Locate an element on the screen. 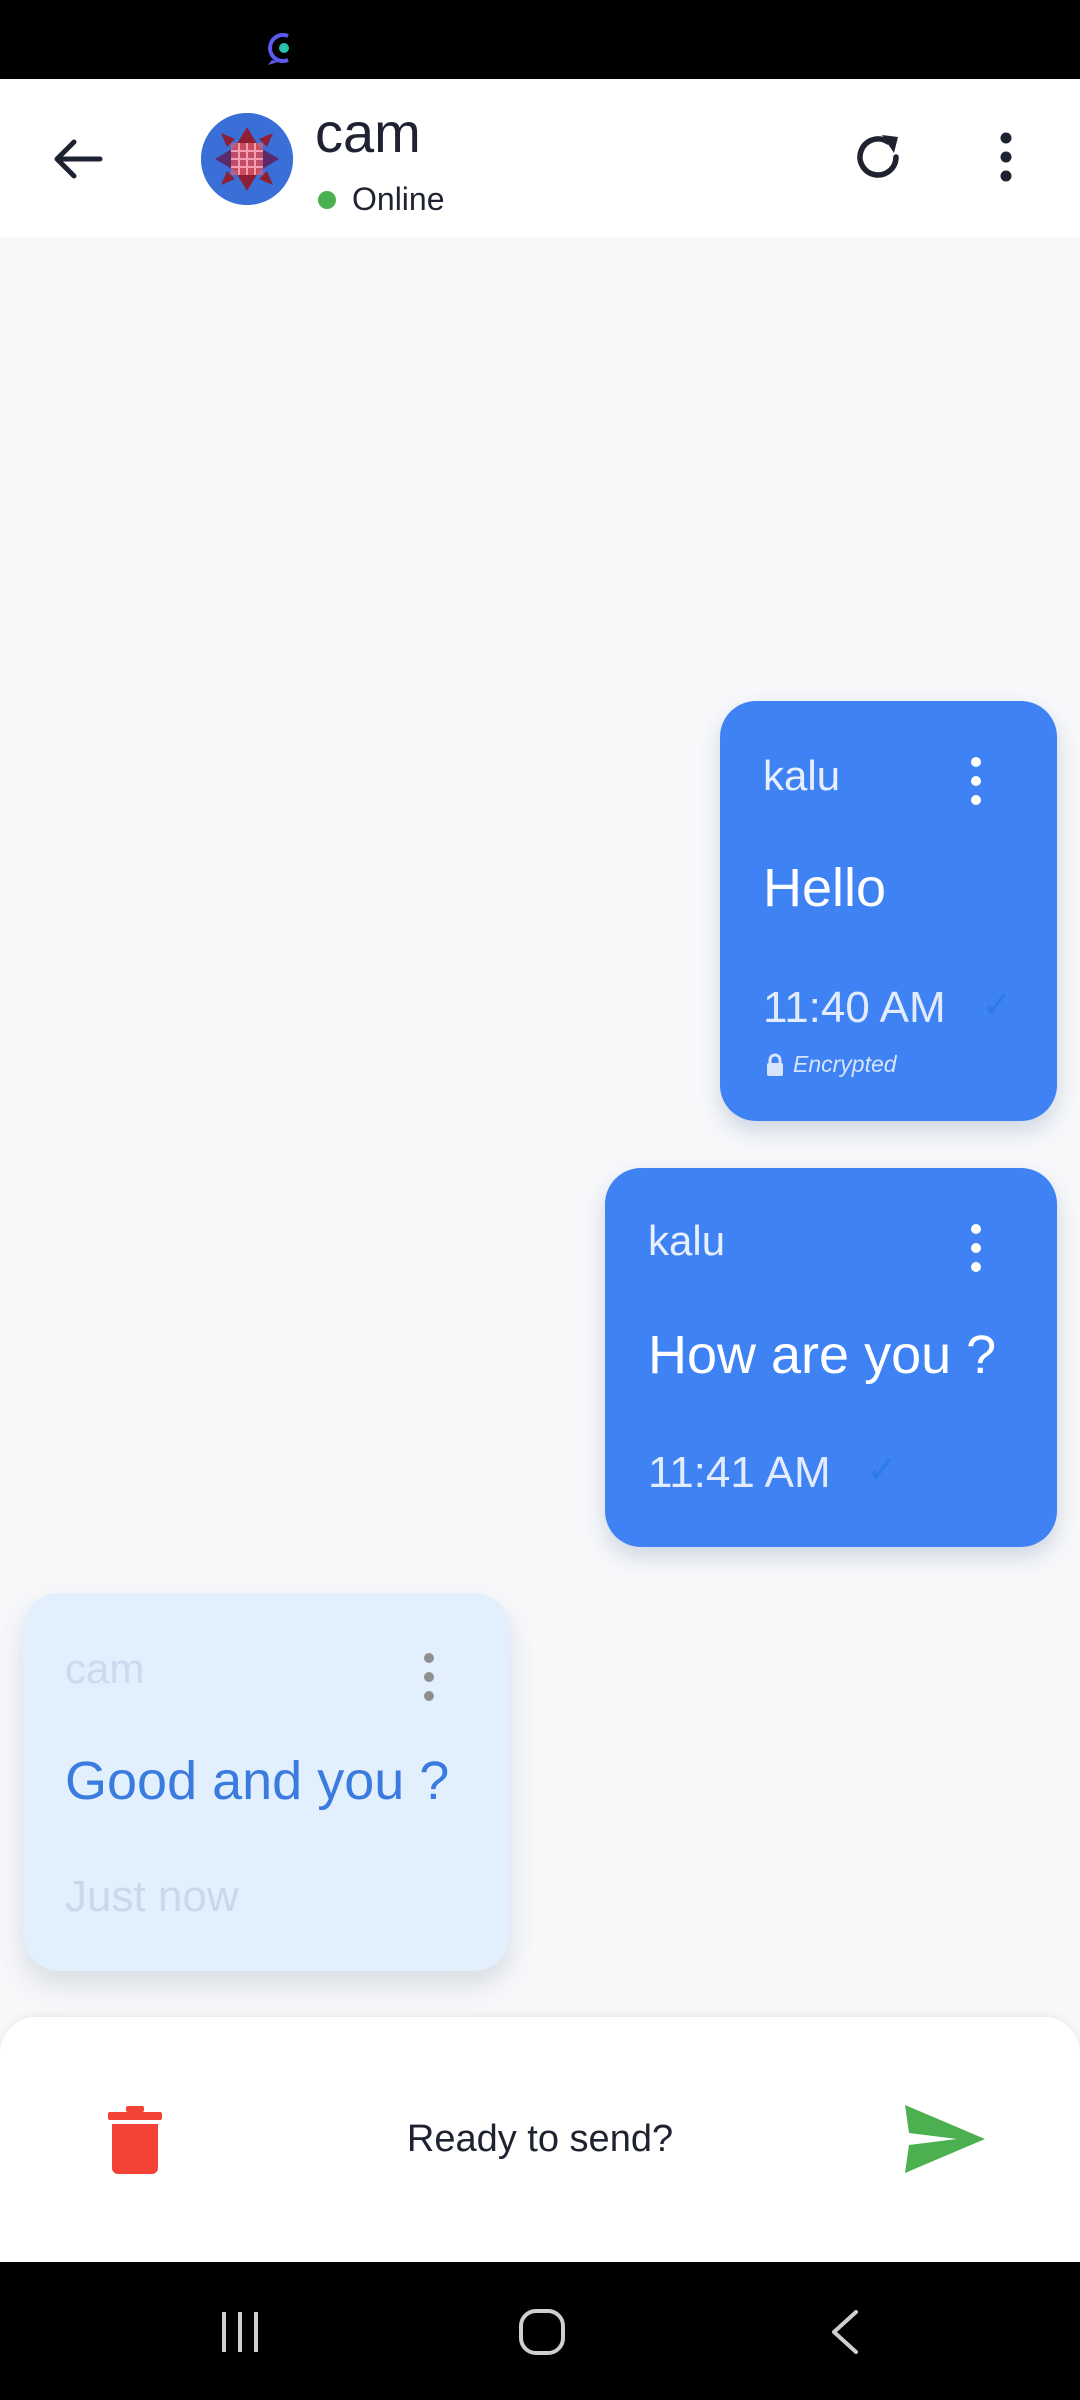 Image resolution: width=1080 pixels, height=2400 pixels. chat-app-logo-icon is located at coordinates (282, 48).